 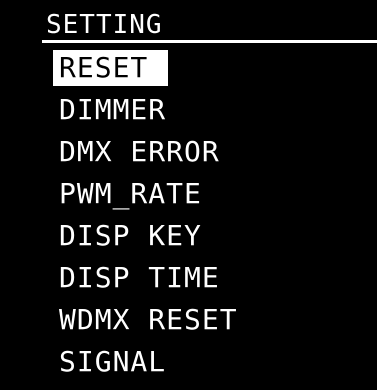 What do you see at coordinates (209, 41) in the screenshot?
I see `title-underline` at bounding box center [209, 41].